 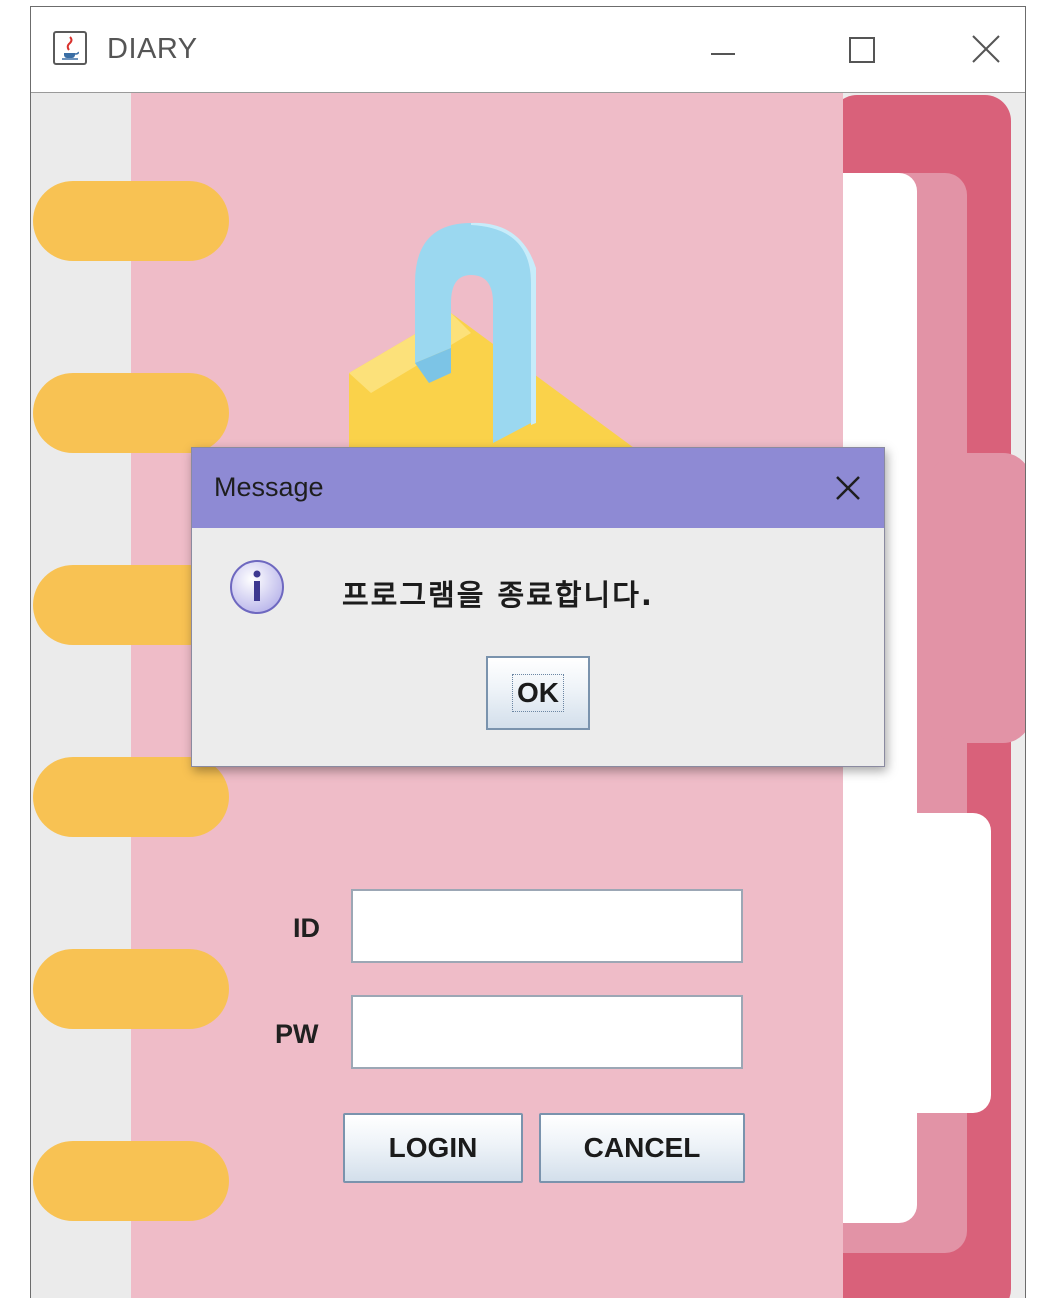 What do you see at coordinates (498, 595) in the screenshot?
I see `dialog-message: 프로그램을 종료합니다.` at bounding box center [498, 595].